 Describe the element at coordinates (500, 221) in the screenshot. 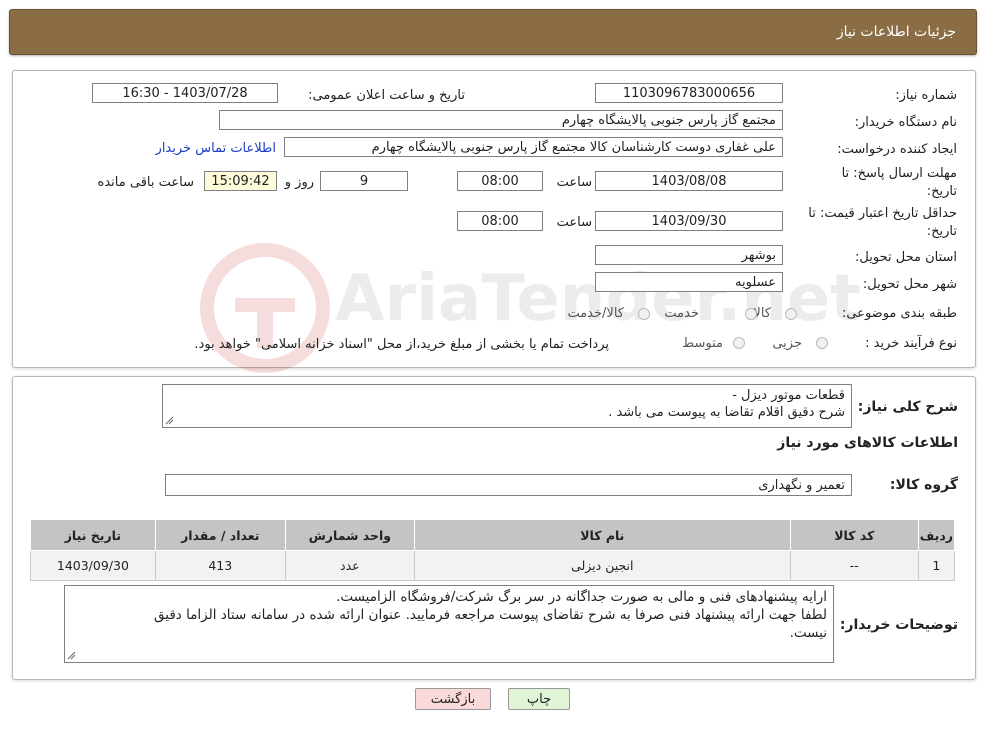

I see `validity-time-field: 08:00` at that location.